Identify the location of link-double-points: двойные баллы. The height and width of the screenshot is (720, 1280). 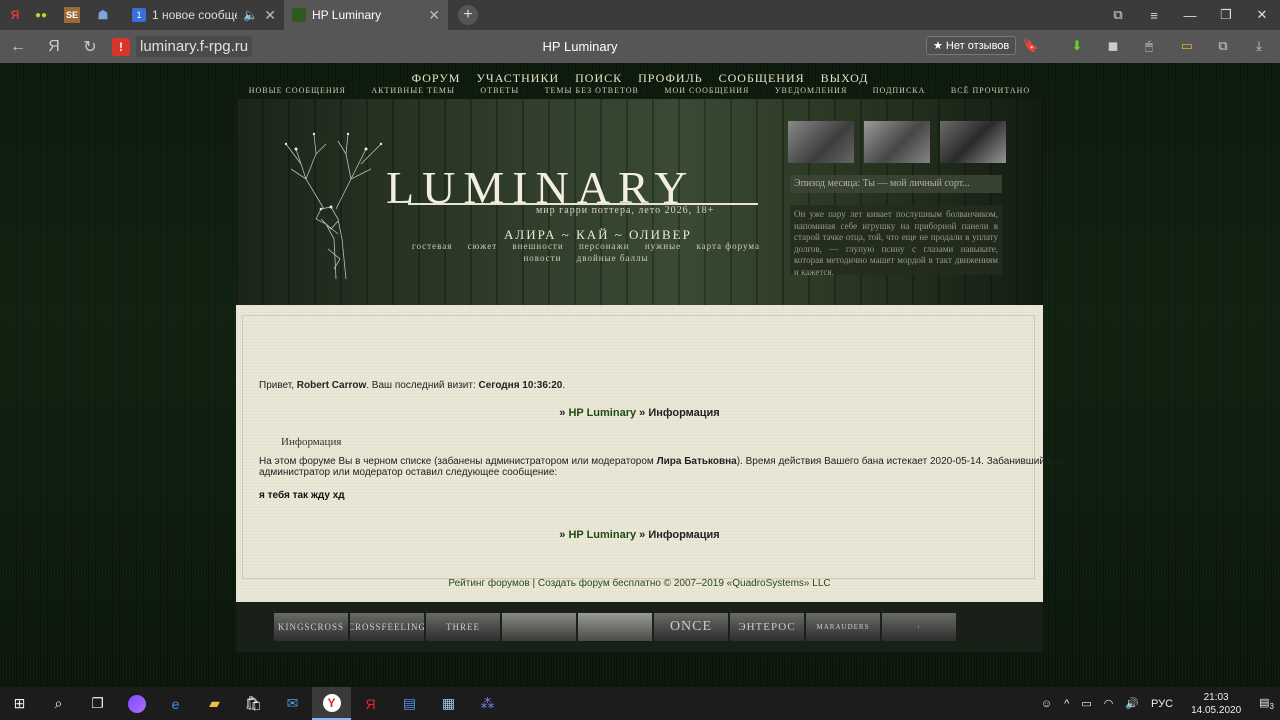
(613, 258).